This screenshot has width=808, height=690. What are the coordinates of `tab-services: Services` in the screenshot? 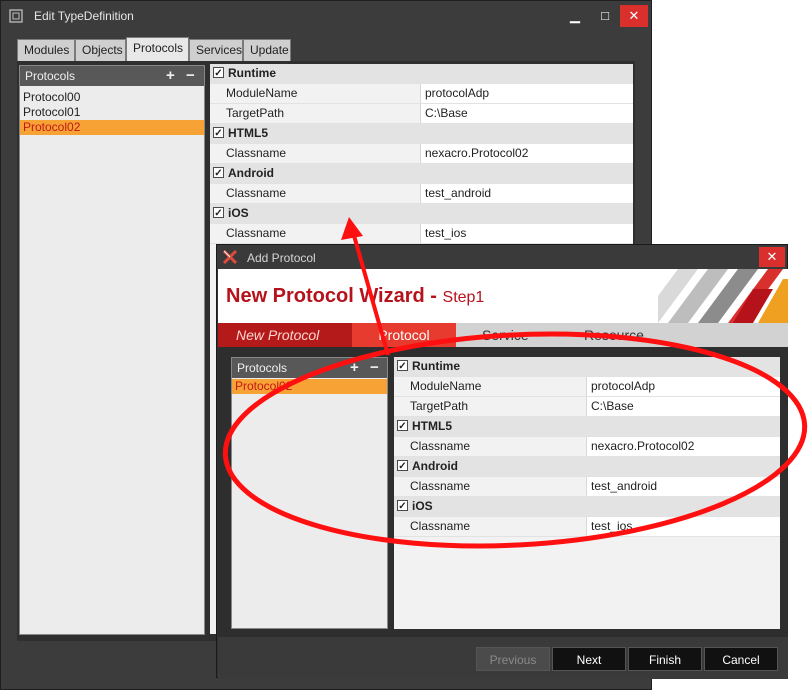 It's located at (216, 50).